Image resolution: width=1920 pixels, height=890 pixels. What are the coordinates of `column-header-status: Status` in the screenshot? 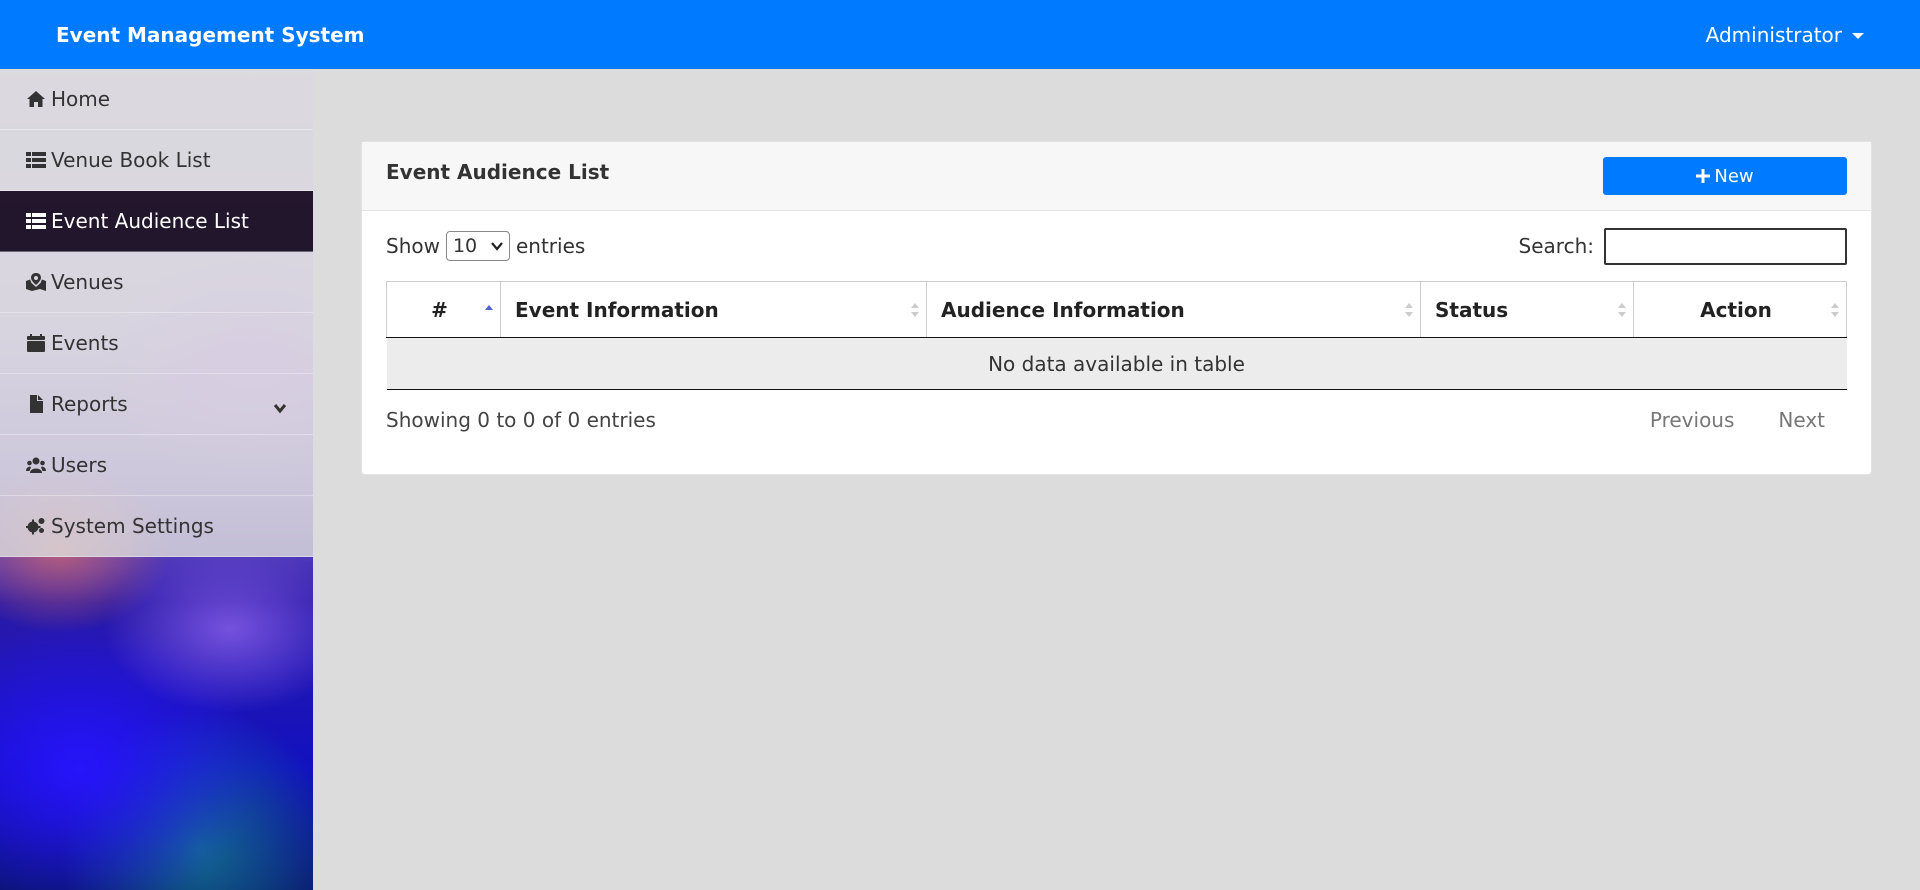 It's located at (1527, 309).